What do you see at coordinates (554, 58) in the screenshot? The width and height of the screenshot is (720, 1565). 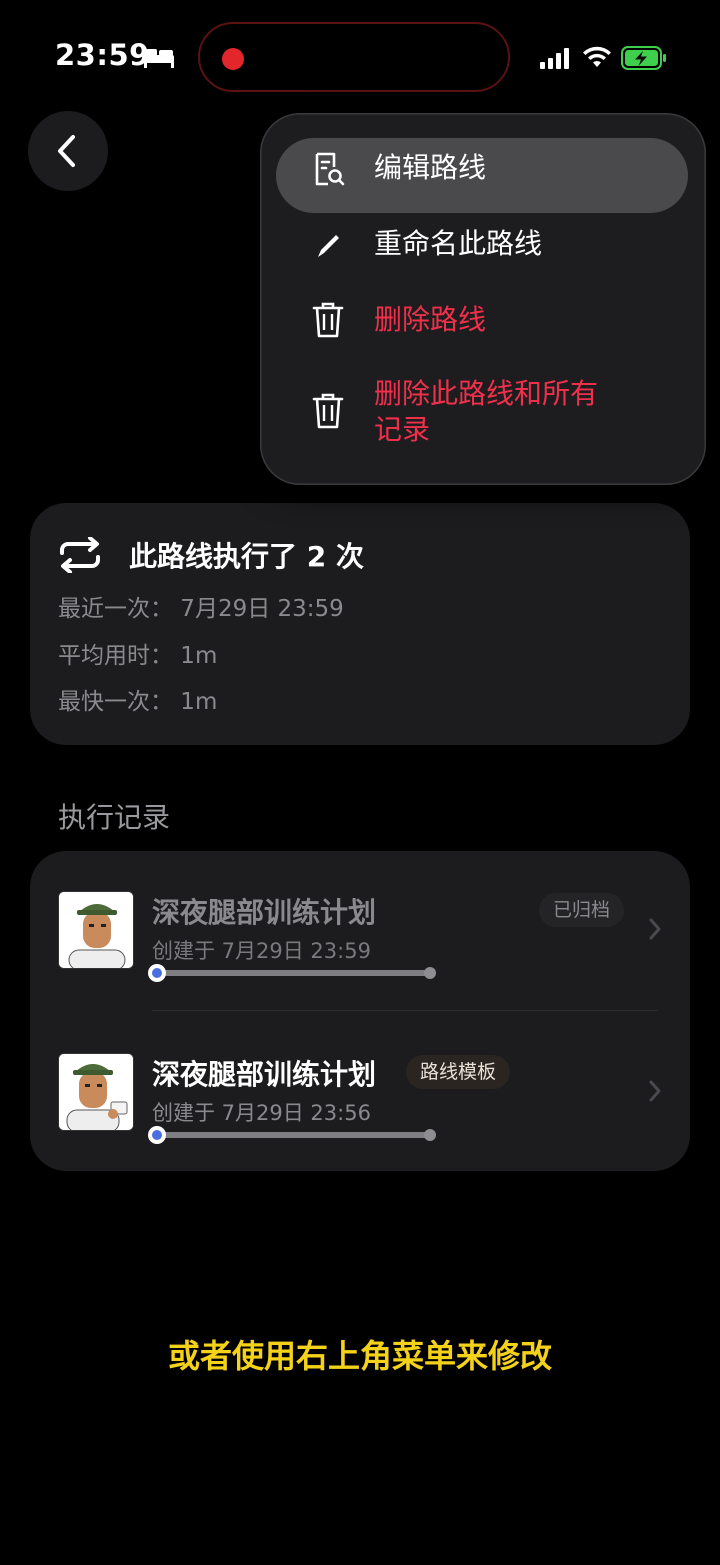 I see `cellular-signal-icon` at bounding box center [554, 58].